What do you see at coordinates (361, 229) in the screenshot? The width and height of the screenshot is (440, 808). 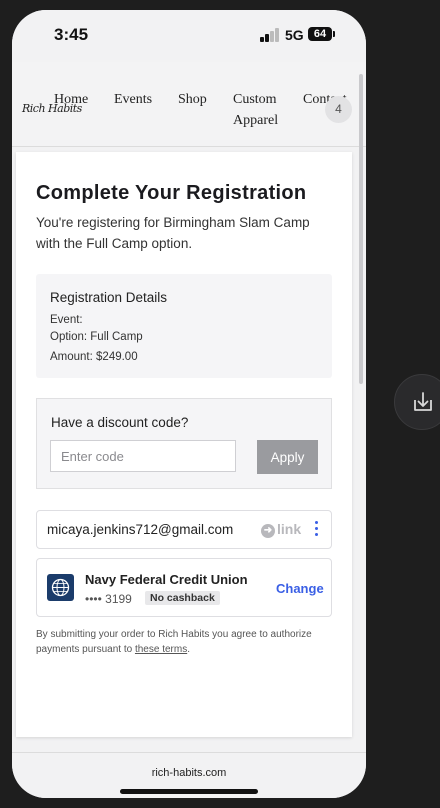 I see `scrollbar` at bounding box center [361, 229].